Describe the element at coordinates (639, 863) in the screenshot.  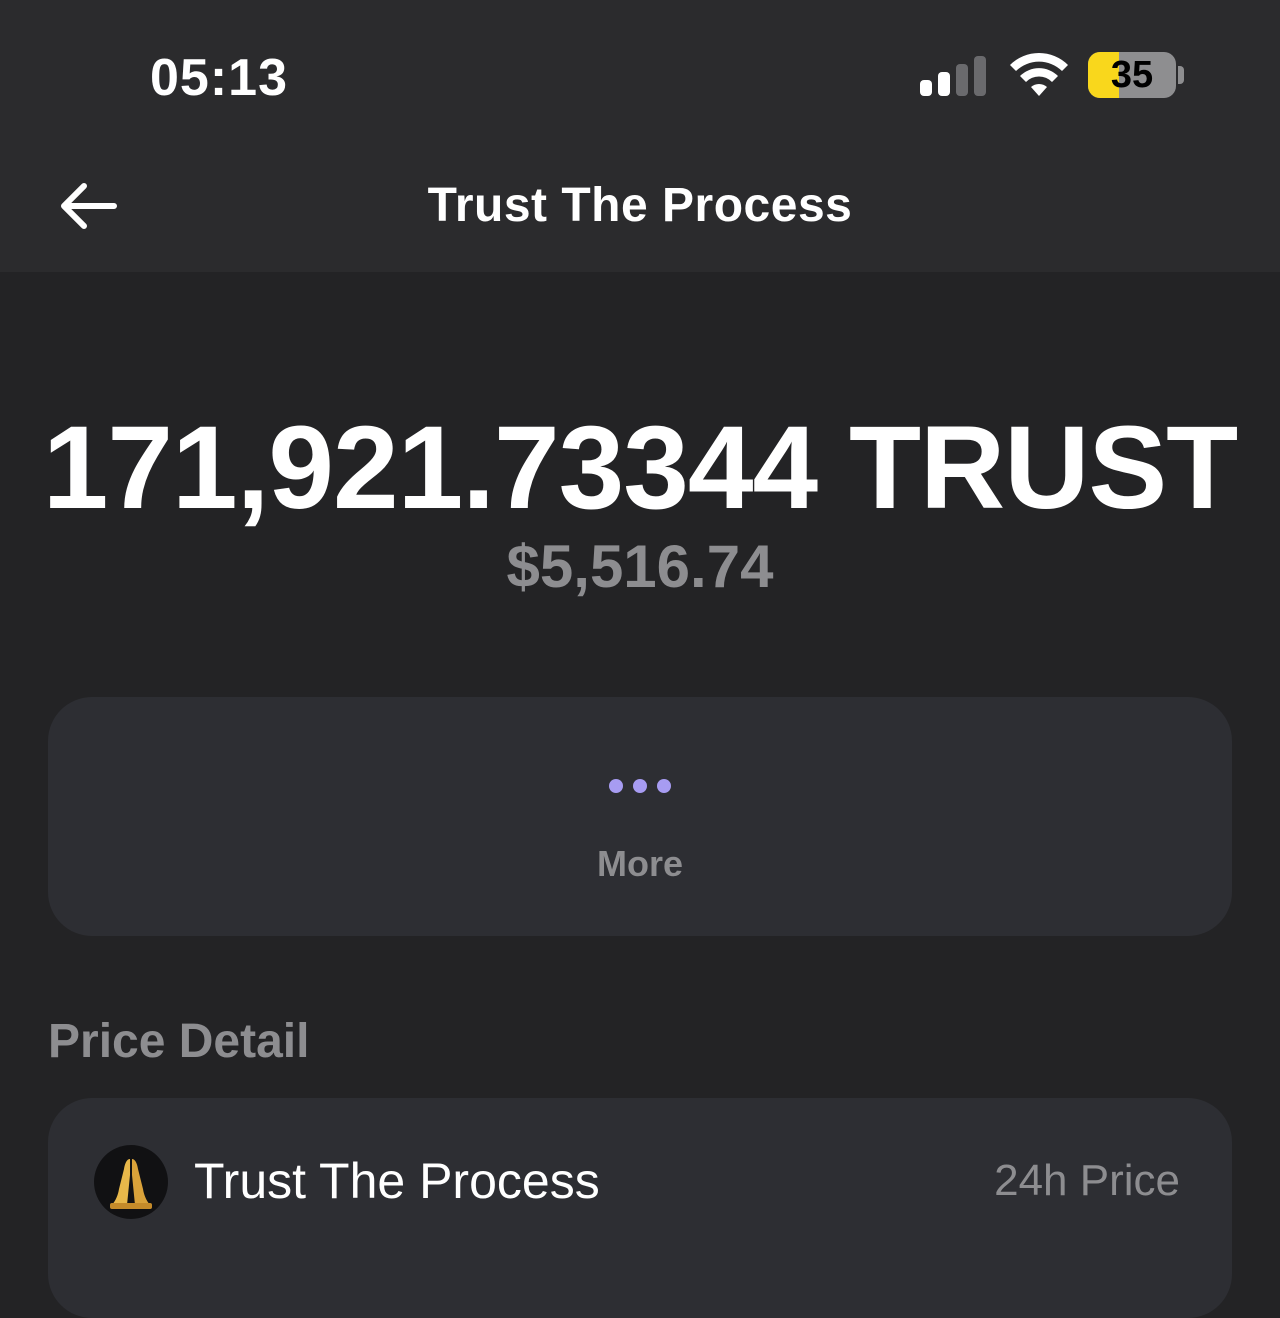
I see `more-label: More` at that location.